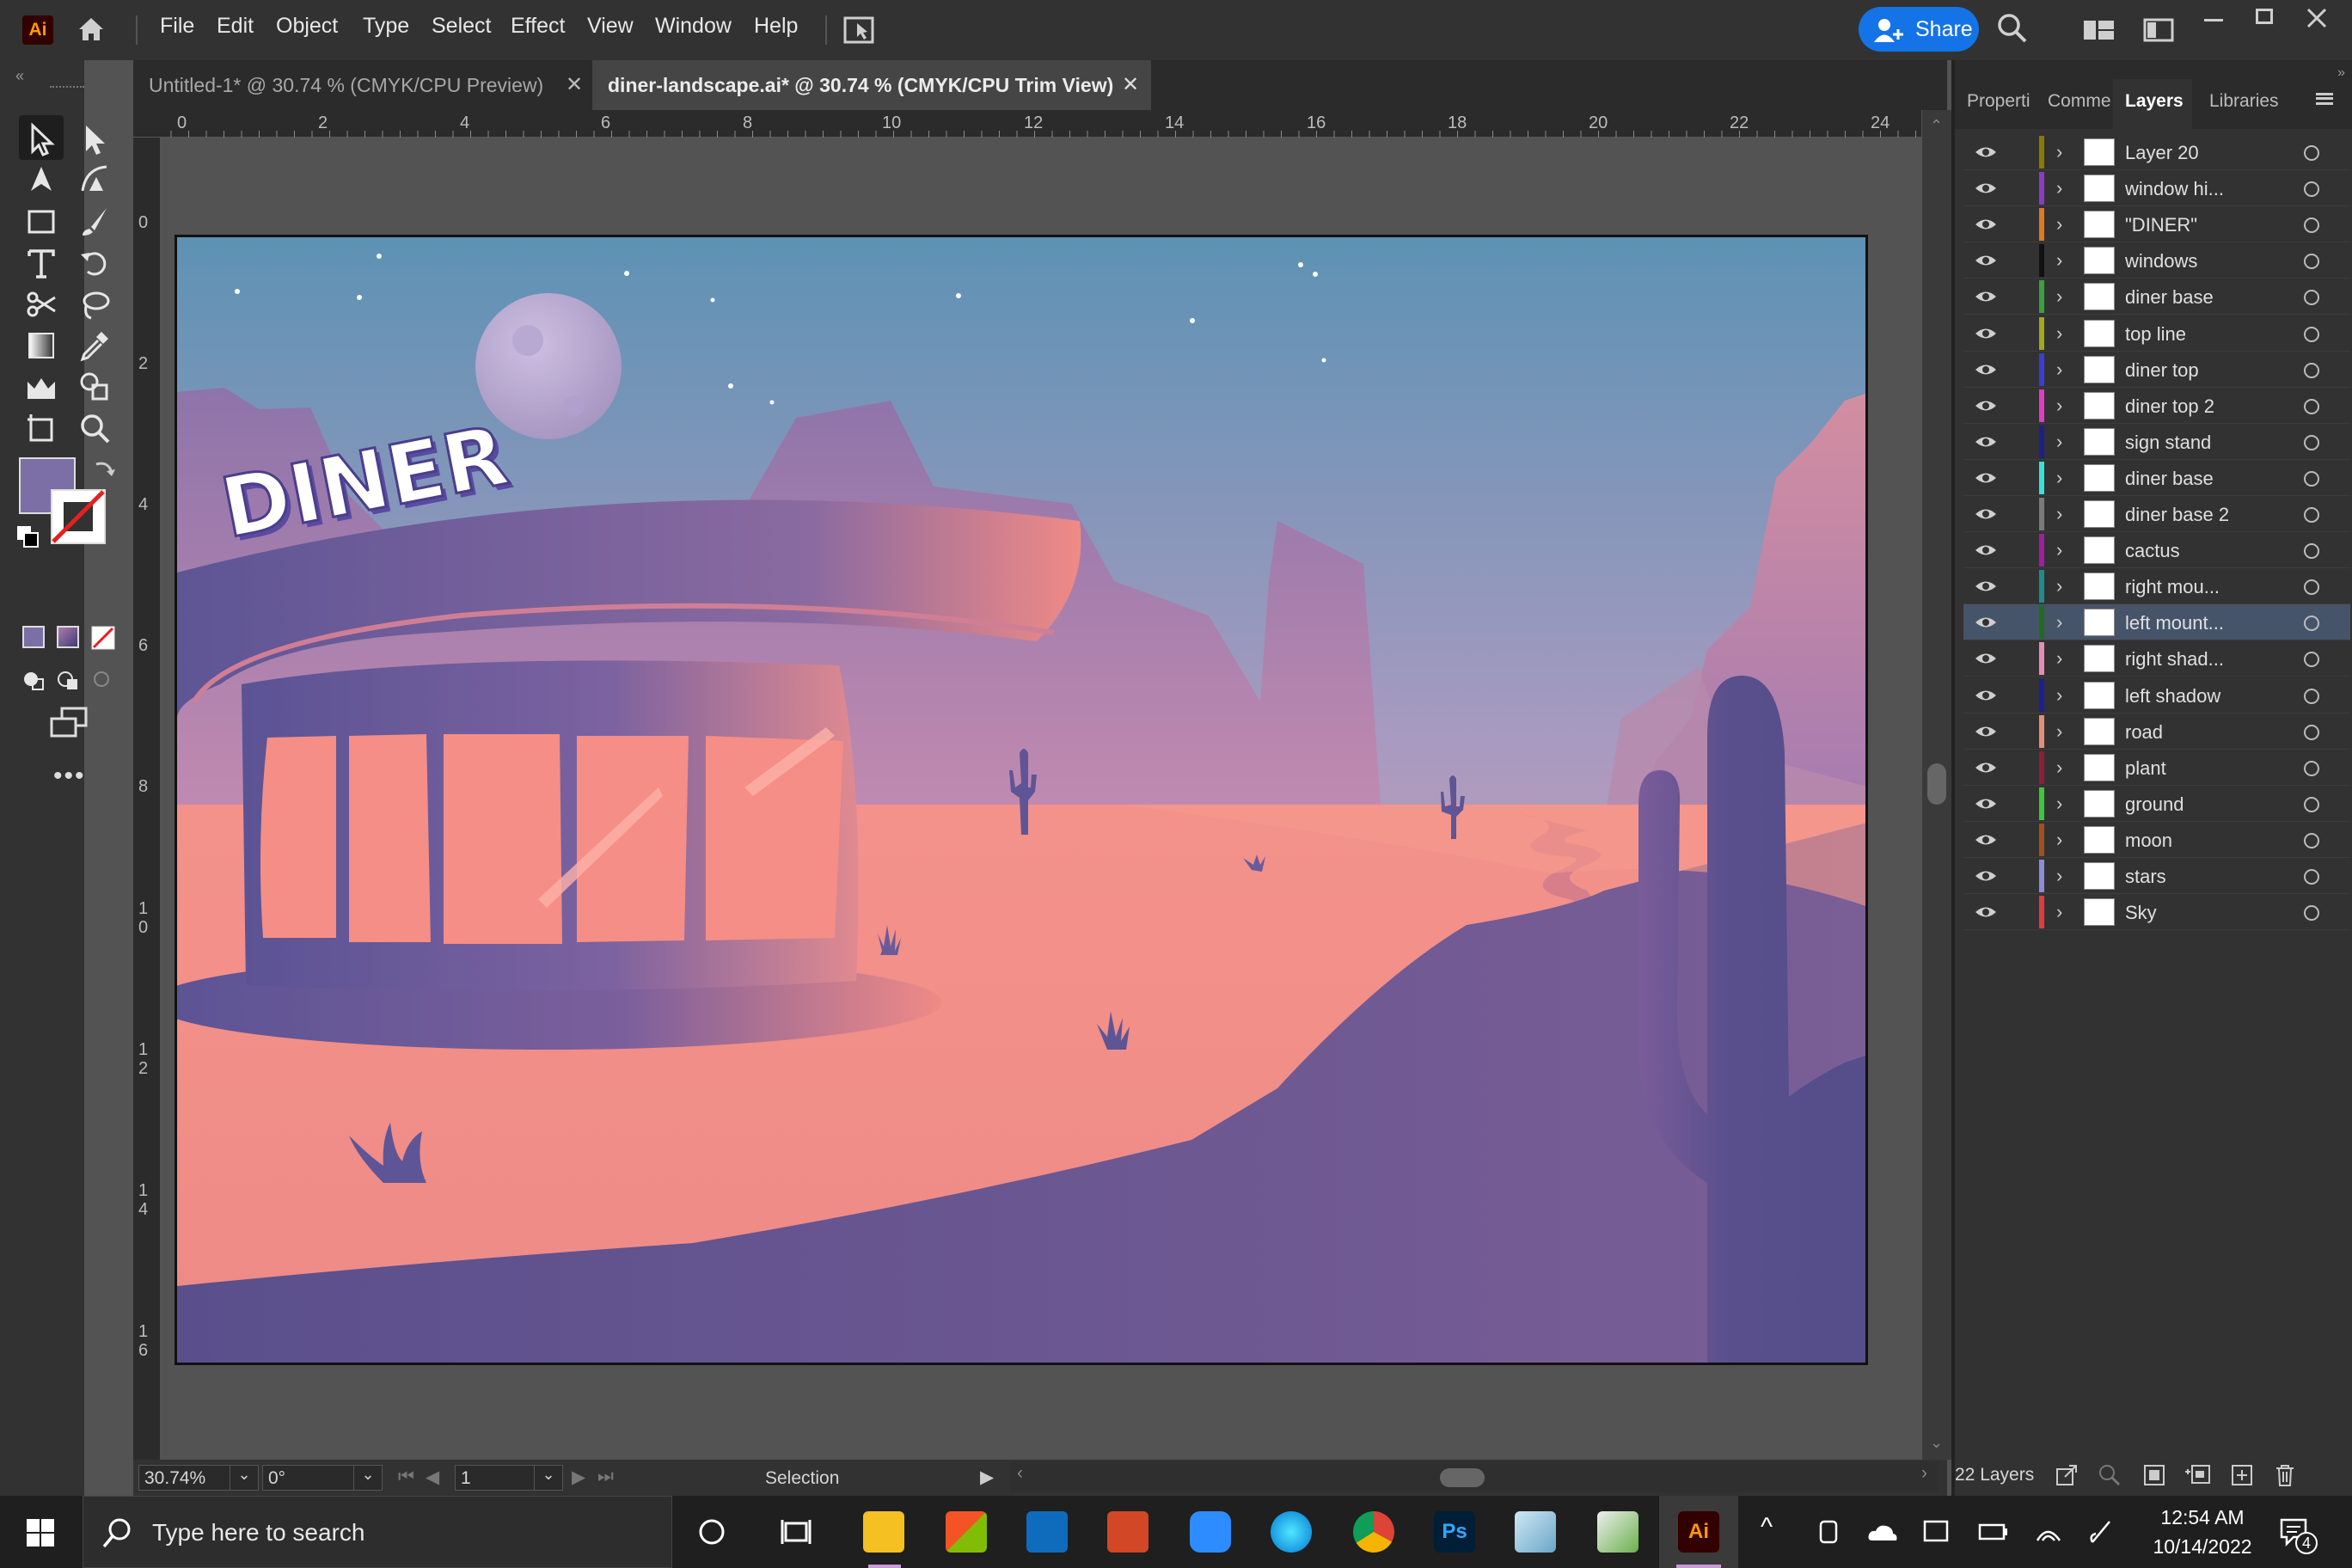 This screenshot has width=2352, height=1568. Describe the element at coordinates (1936, 1443) in the screenshot. I see `scroll-down-icon: ⌄` at that location.